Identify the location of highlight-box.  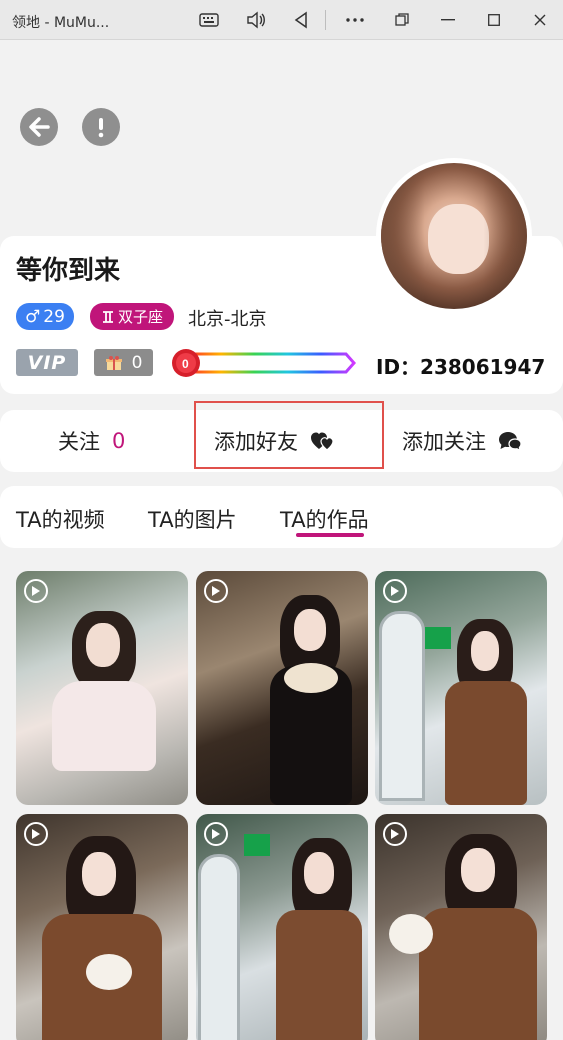
(289, 435).